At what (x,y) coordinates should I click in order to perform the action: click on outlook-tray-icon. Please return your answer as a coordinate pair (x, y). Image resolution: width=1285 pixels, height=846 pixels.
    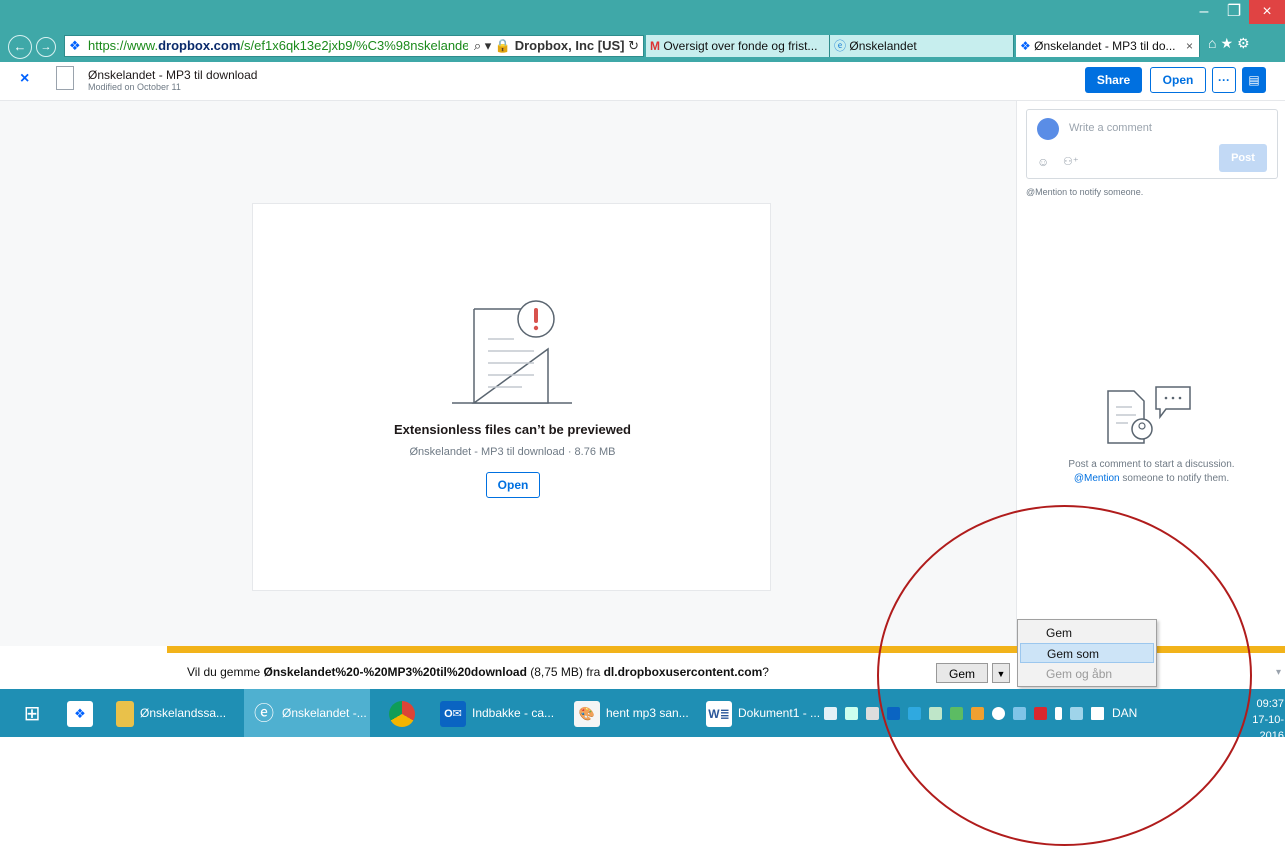
    Looking at the image, I should click on (893, 714).